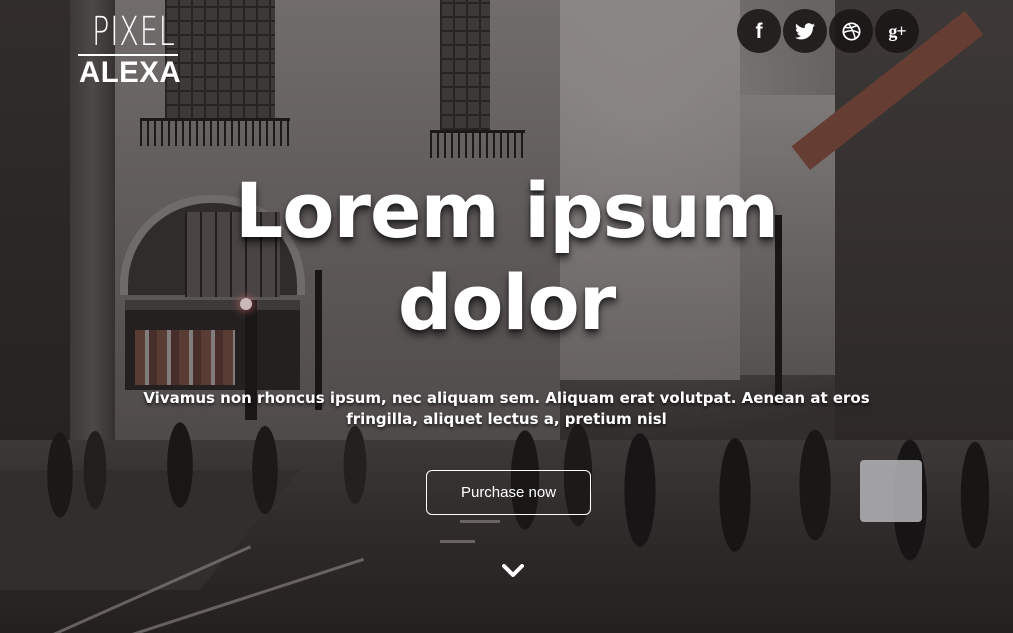 This screenshot has height=633, width=1013. I want to click on dribbble-button, so click(851, 31).